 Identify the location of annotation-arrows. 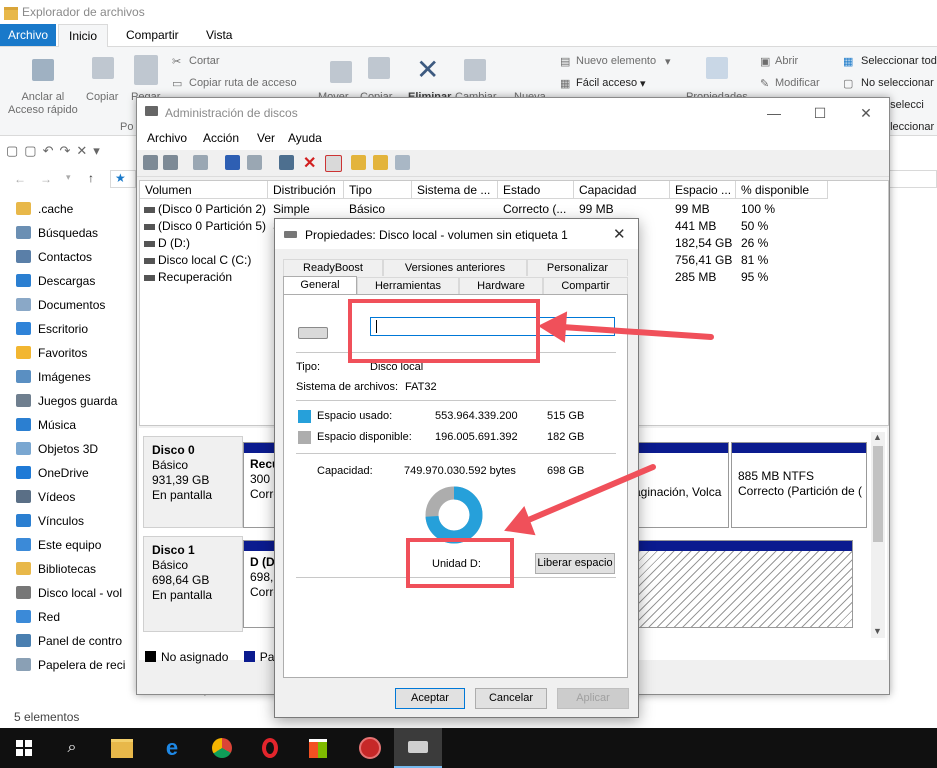
(609, 423).